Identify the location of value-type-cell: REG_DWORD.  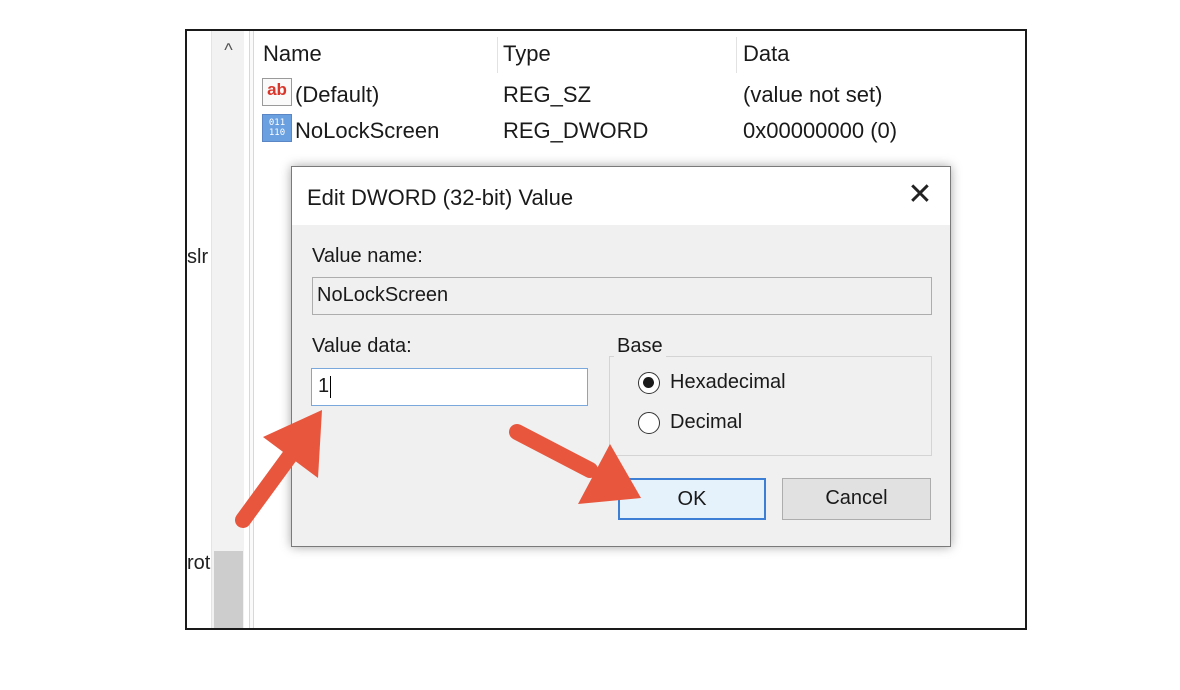
(576, 130).